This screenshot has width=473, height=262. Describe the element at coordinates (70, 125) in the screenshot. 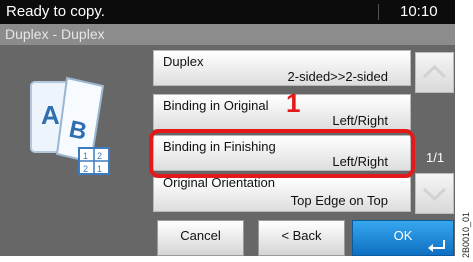

I see `binding-illustration-icon: A B 1 2 2 1` at that location.